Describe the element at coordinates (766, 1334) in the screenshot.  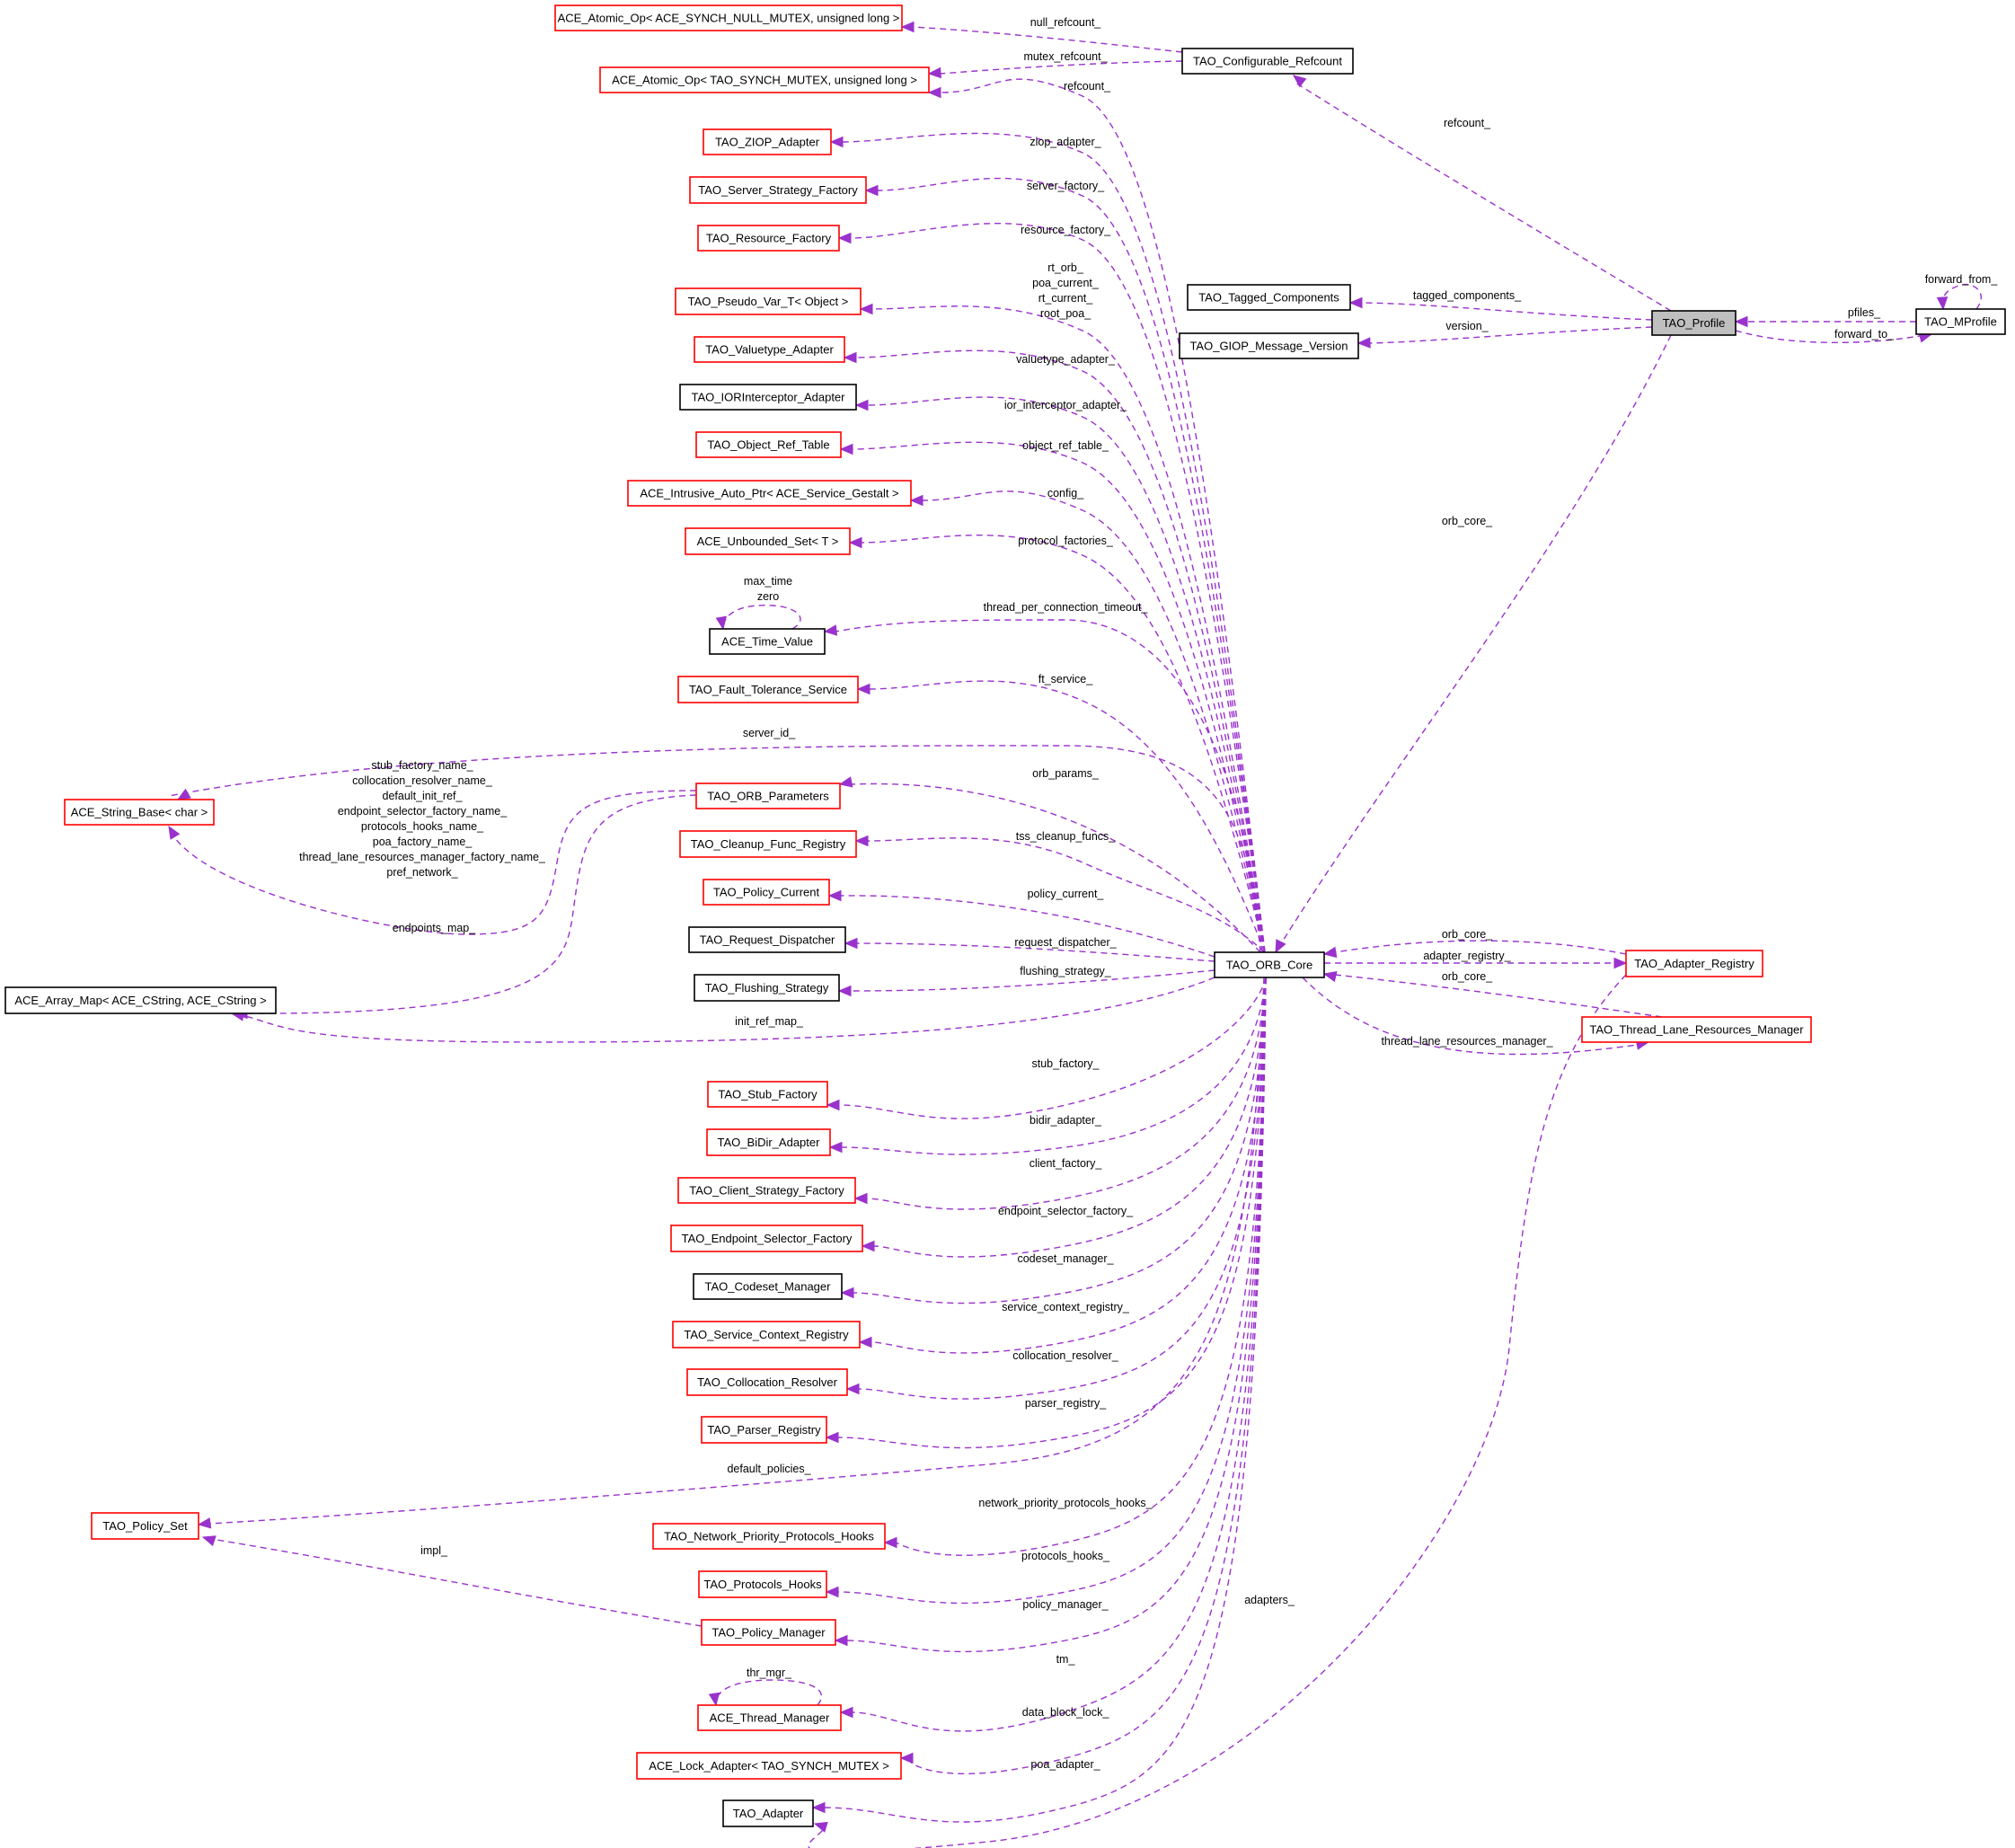
I see `node-service-context-registry: TAO_Service_Context_Registry` at that location.